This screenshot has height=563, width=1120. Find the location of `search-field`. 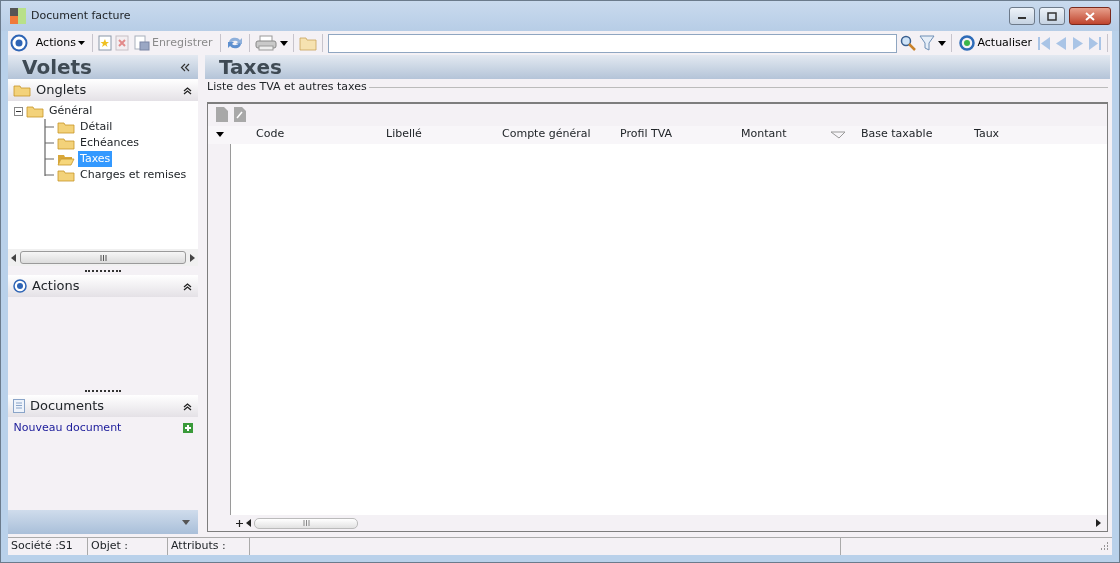

search-field is located at coordinates (612, 43).